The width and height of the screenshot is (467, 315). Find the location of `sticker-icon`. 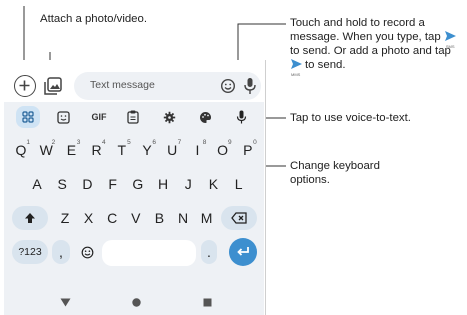

sticker-icon is located at coordinates (63, 117).